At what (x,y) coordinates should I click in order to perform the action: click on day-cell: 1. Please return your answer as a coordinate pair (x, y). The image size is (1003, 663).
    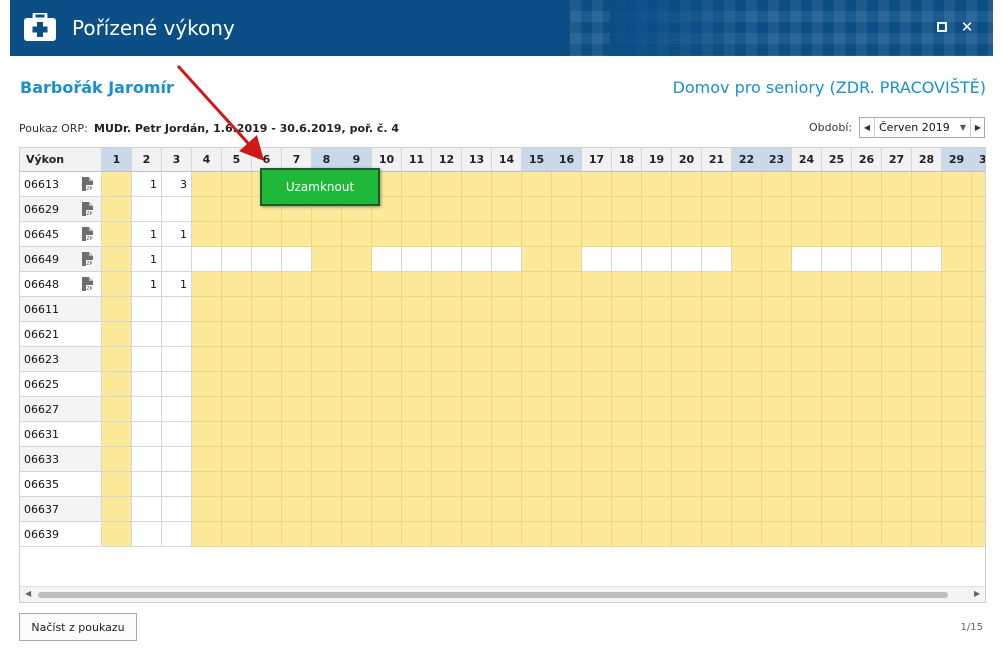
    Looking at the image, I should click on (177, 234).